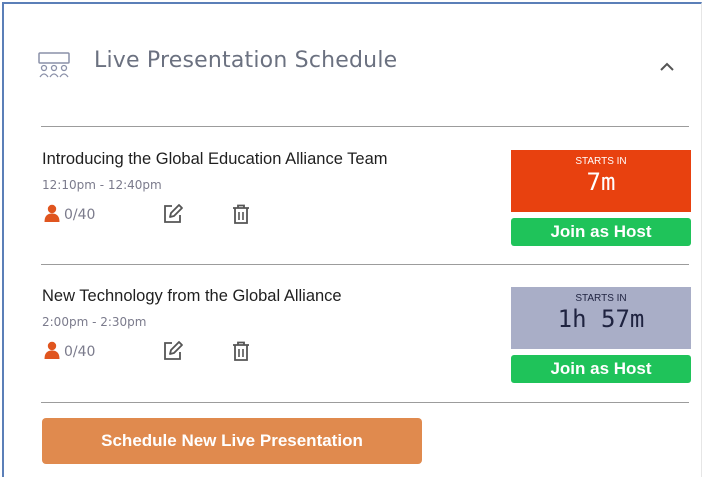  I want to click on schedule-new-presentation-button: Schedule New Live Presentation, so click(232, 441).